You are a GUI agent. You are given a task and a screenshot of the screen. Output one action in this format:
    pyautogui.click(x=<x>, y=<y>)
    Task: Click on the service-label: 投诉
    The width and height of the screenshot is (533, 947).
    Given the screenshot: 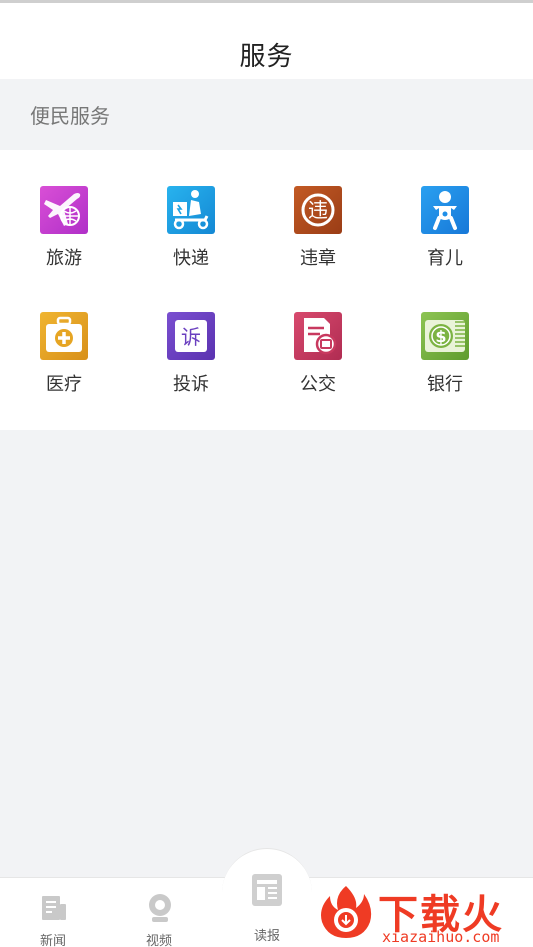 What is the action you would take?
    pyautogui.click(x=191, y=384)
    